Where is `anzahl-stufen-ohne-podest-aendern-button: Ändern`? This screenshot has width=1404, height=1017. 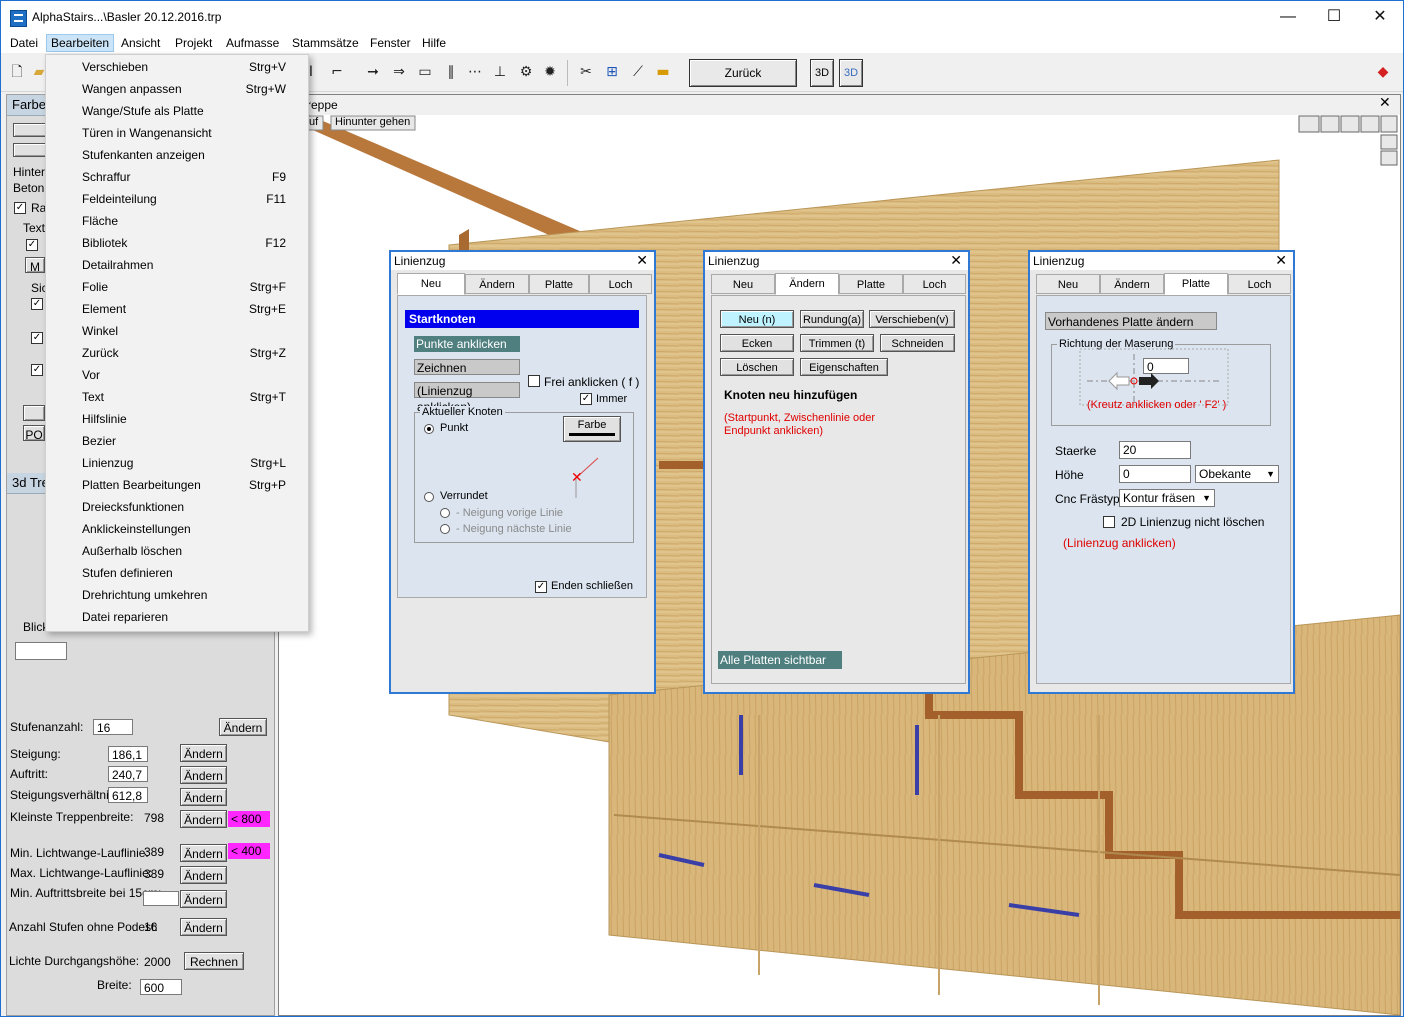 anzahl-stufen-ohne-podest-aendern-button: Ändern is located at coordinates (203, 927).